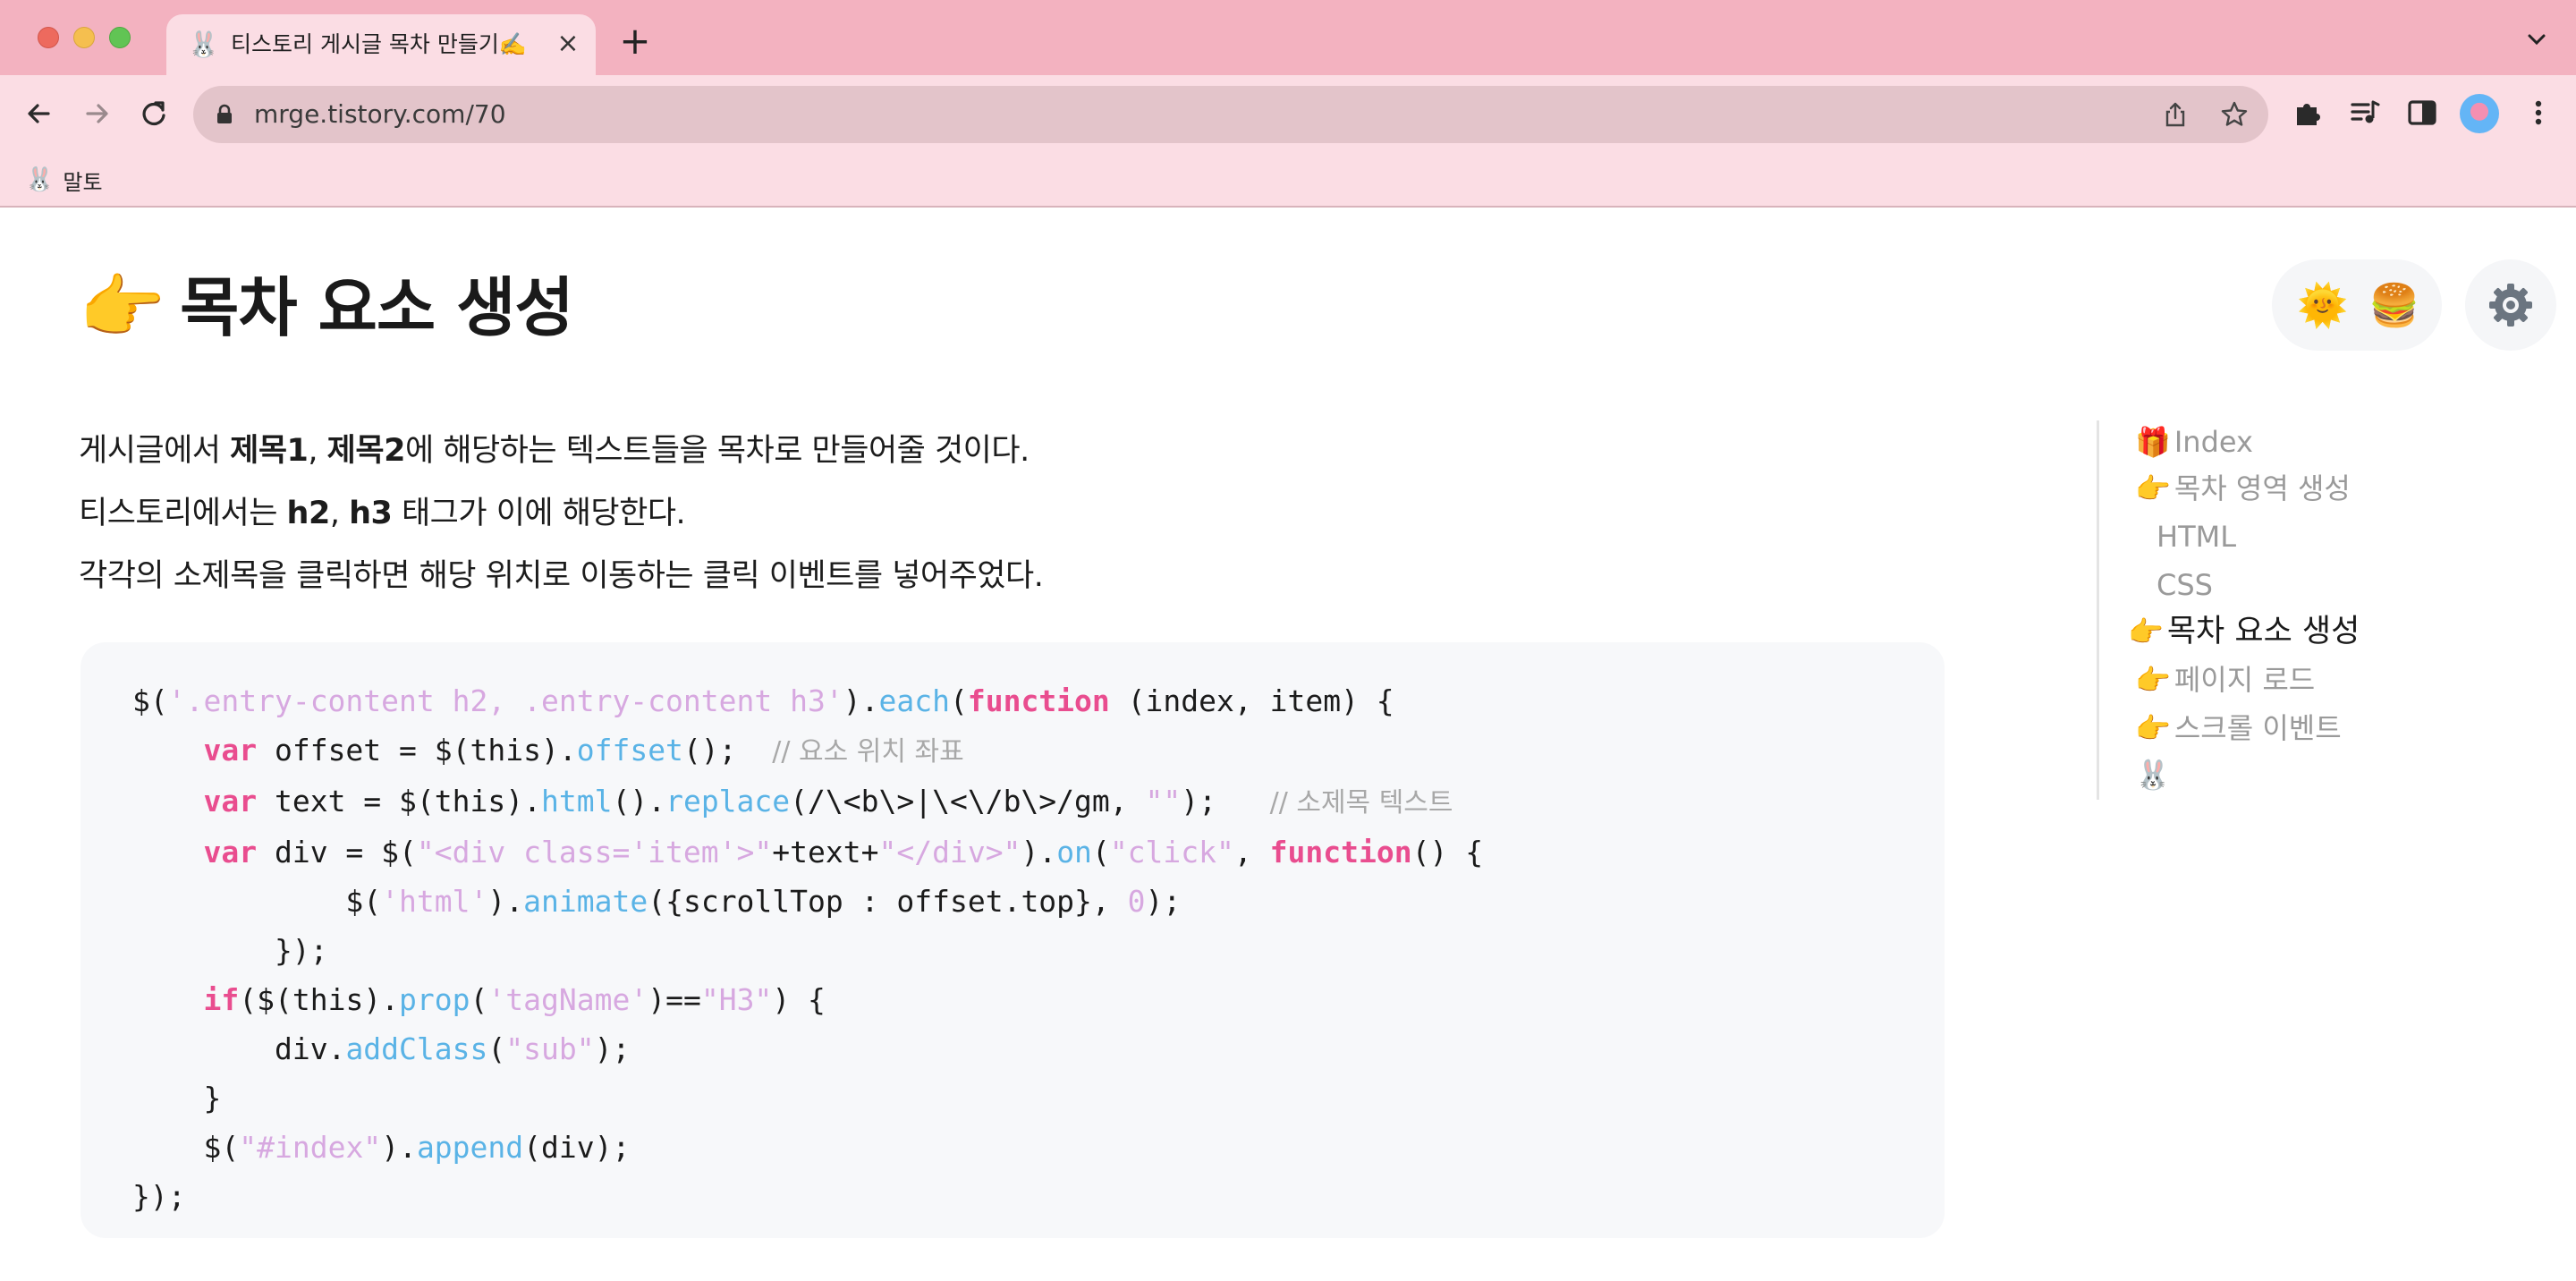  I want to click on code-comment: // 요소 위치 좌표, so click(868, 752).